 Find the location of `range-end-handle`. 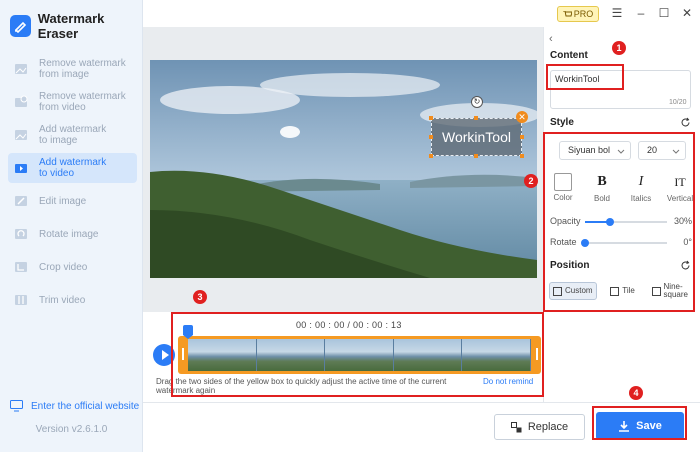

range-end-handle is located at coordinates (537, 354).